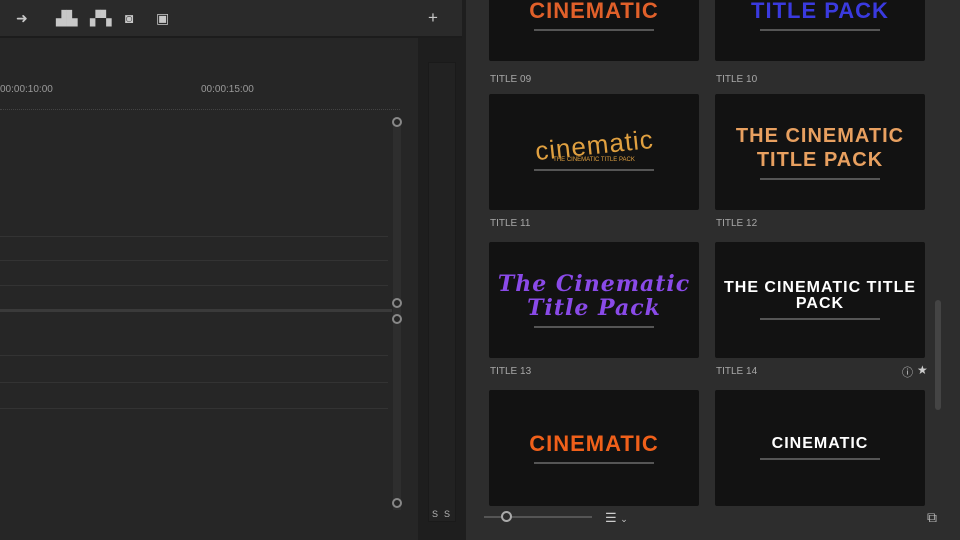 The image size is (960, 540). What do you see at coordinates (820, 11) in the screenshot?
I see `title-preview-text: TITLE PACK` at bounding box center [820, 11].